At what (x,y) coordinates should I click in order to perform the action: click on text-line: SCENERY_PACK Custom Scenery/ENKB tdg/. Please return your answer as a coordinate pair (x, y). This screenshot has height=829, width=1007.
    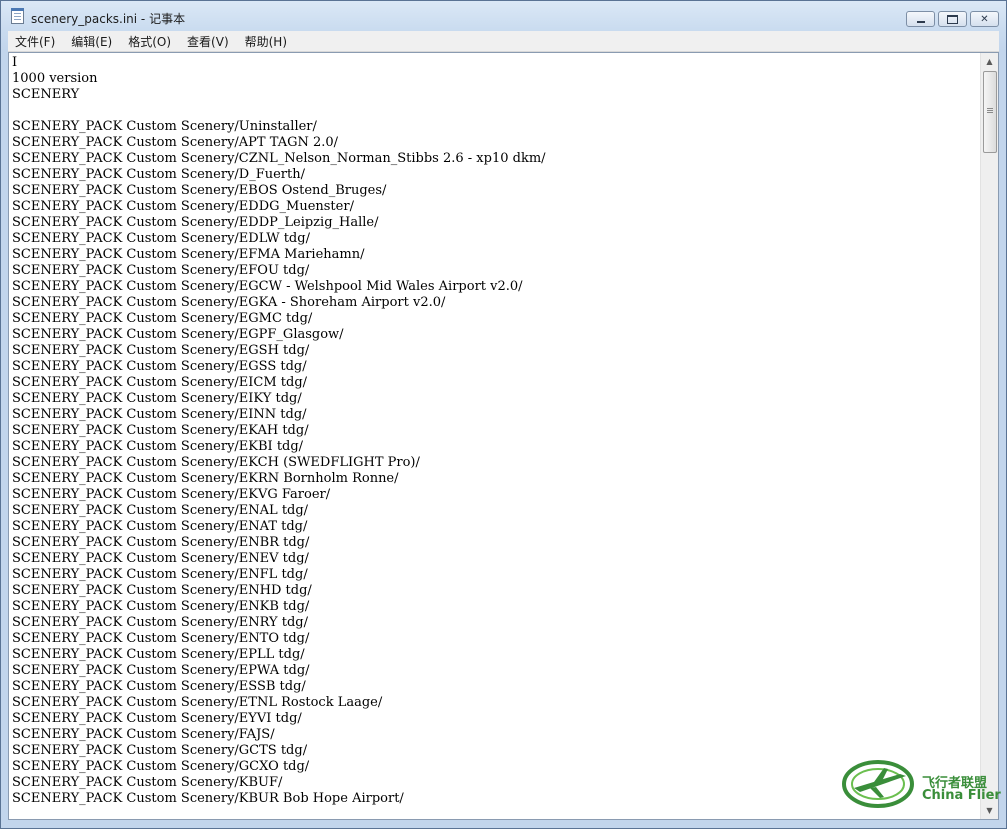
    Looking at the image, I should click on (161, 606).